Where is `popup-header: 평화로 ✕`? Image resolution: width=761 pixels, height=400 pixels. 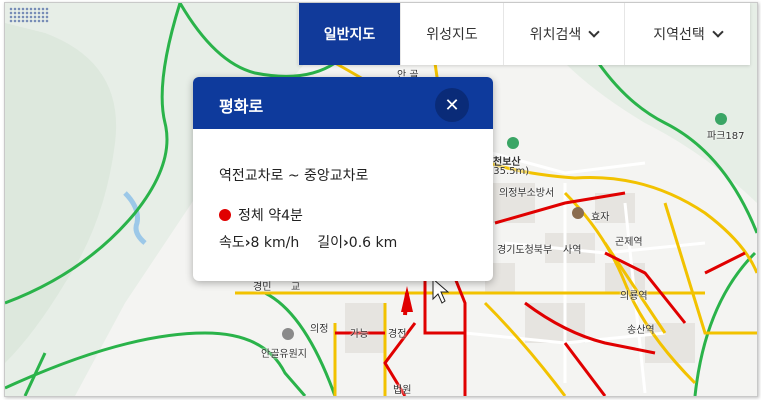
popup-header: 평화로 ✕ is located at coordinates (343, 103).